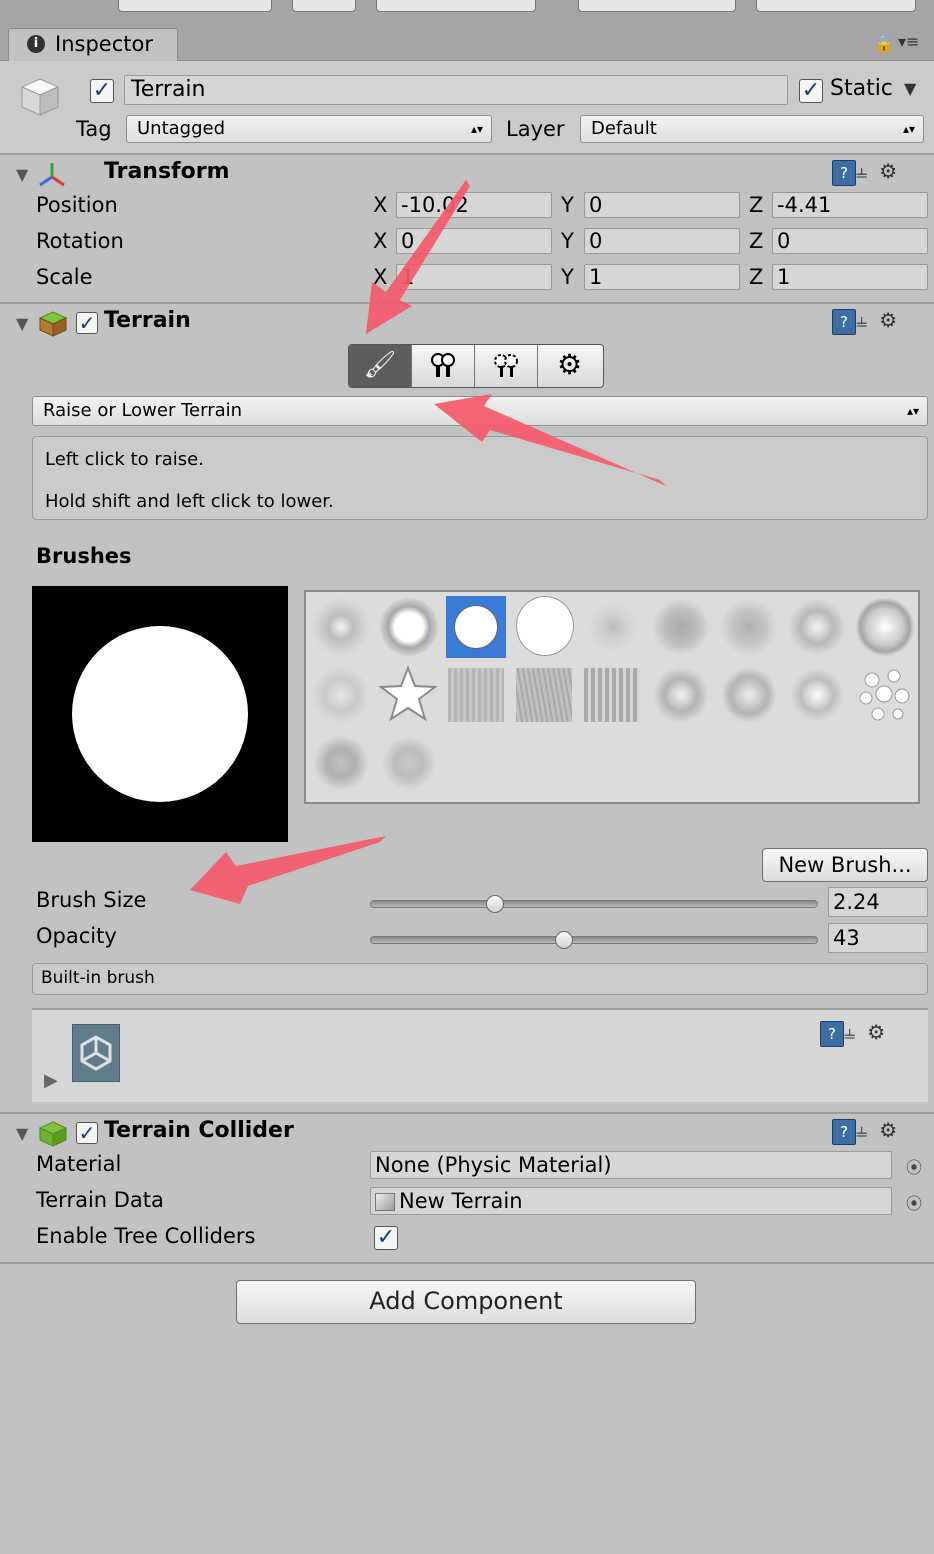  Describe the element at coordinates (878, 902) in the screenshot. I see `brush-size-field: 2.24` at that location.